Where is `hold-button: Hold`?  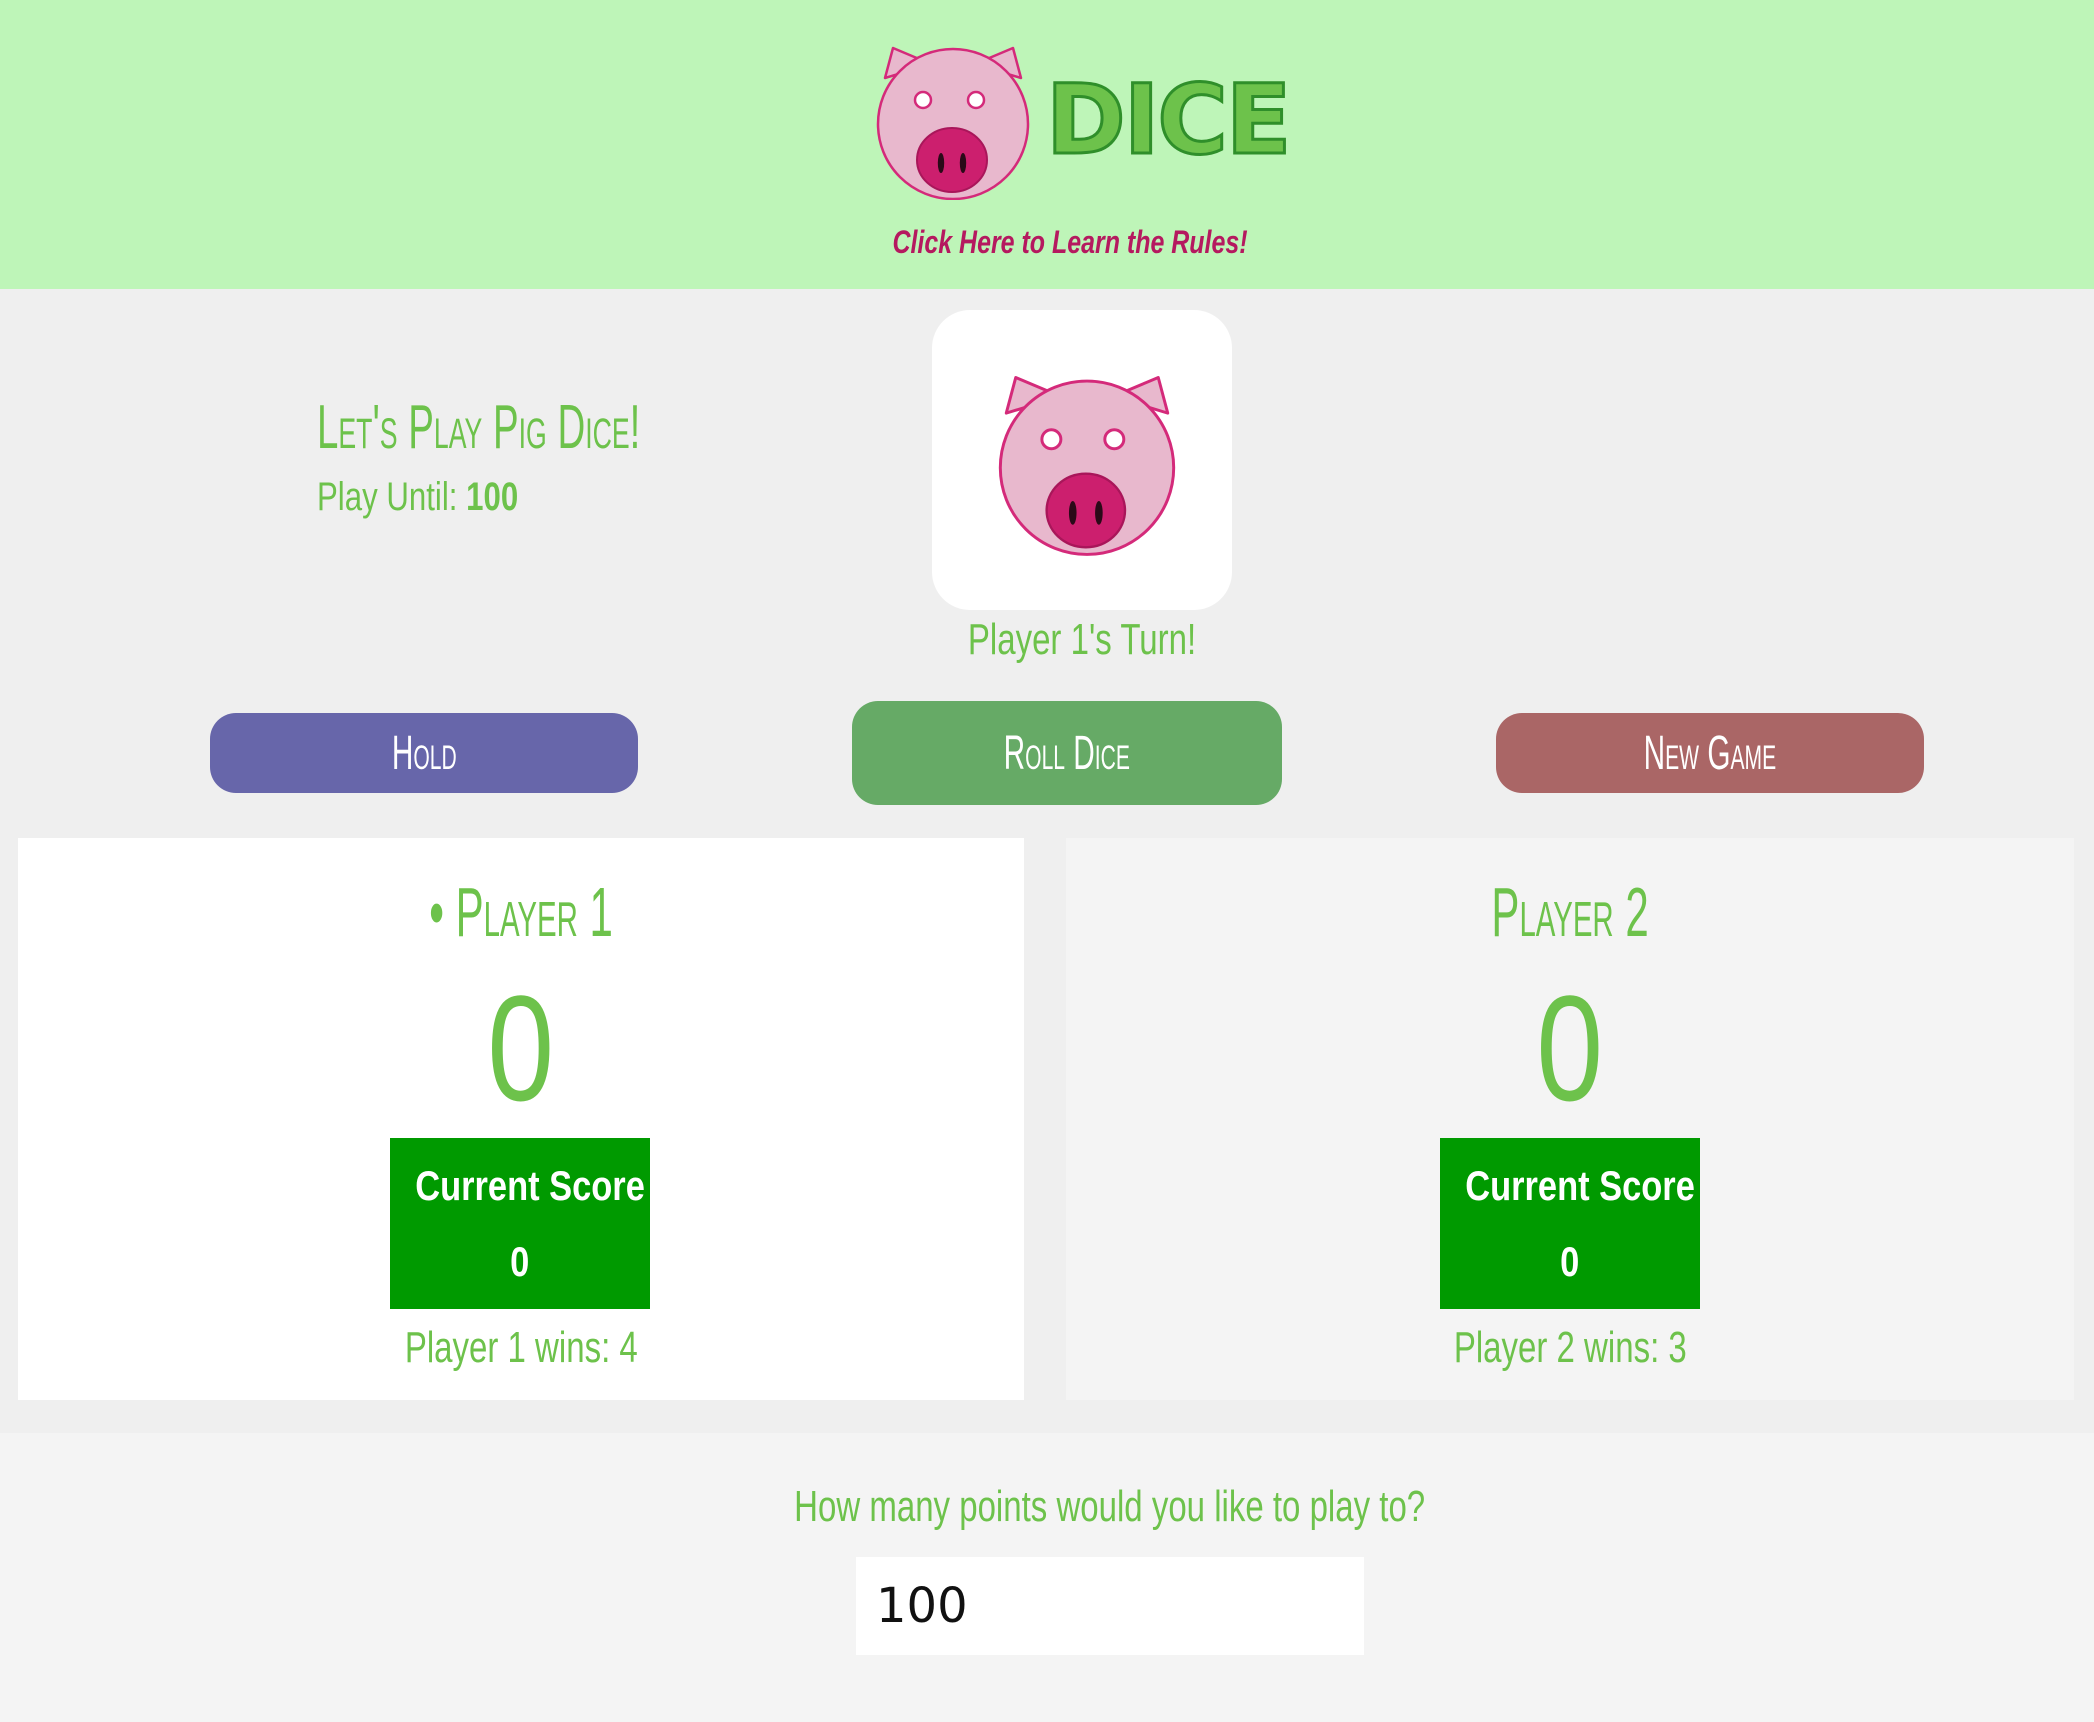
hold-button: Hold is located at coordinates (424, 753).